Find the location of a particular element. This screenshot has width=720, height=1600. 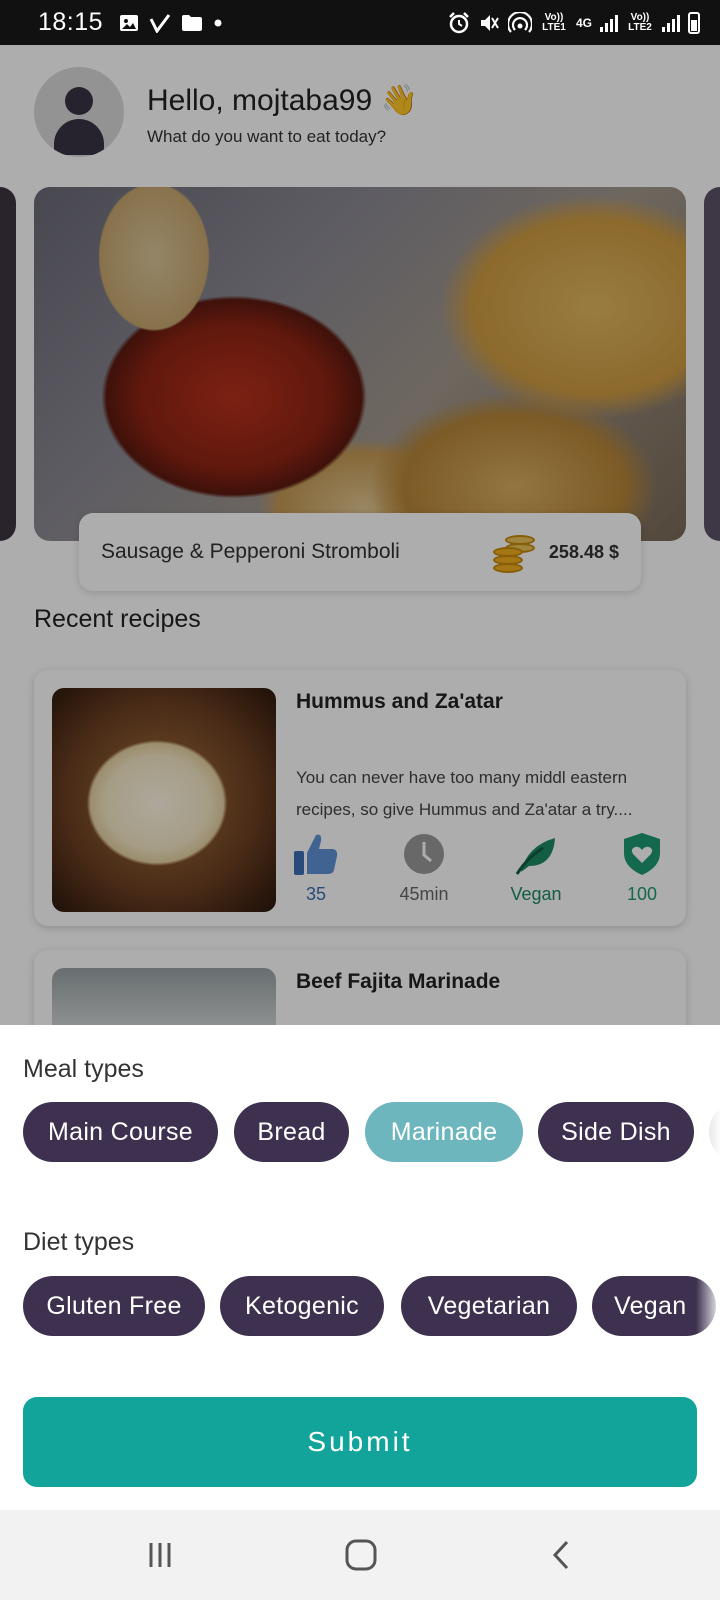

chip-gluten-free: Gluten Free is located at coordinates (114, 1306).